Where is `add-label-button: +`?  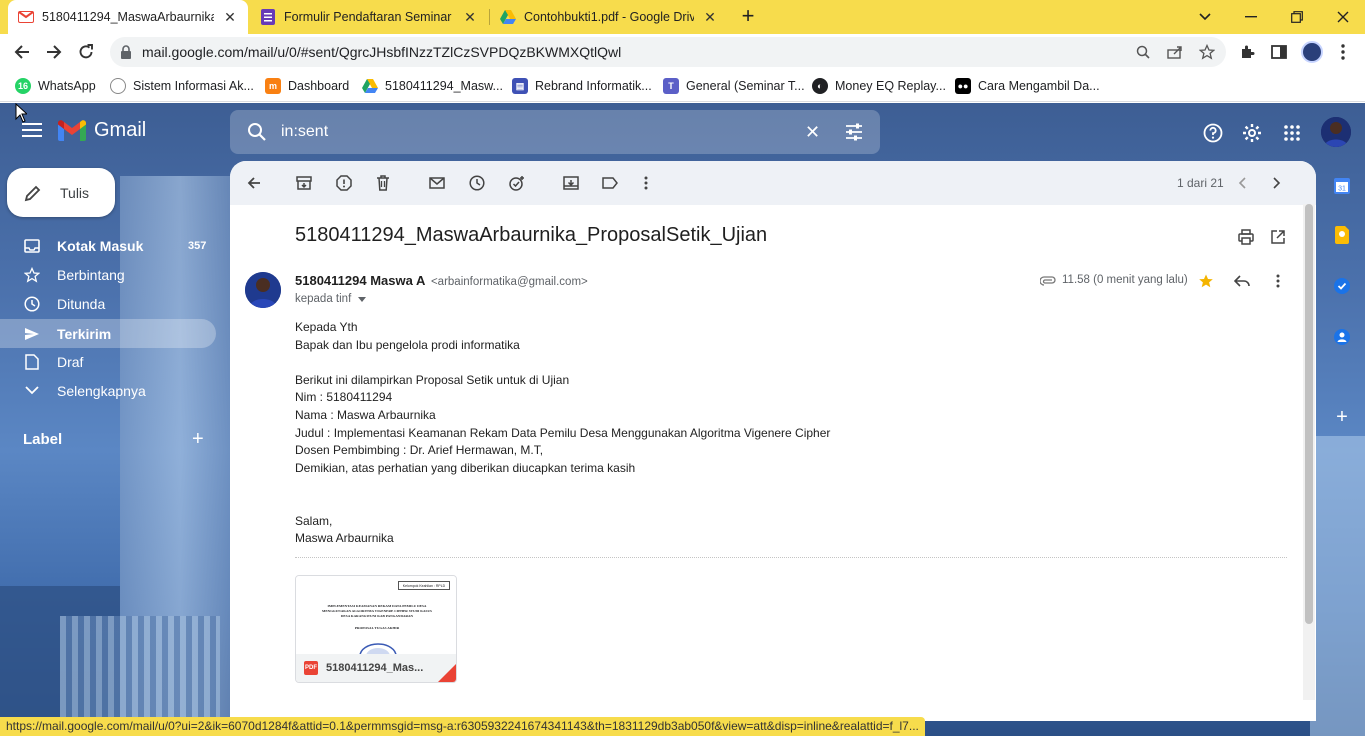
add-label-button: + is located at coordinates (198, 439).